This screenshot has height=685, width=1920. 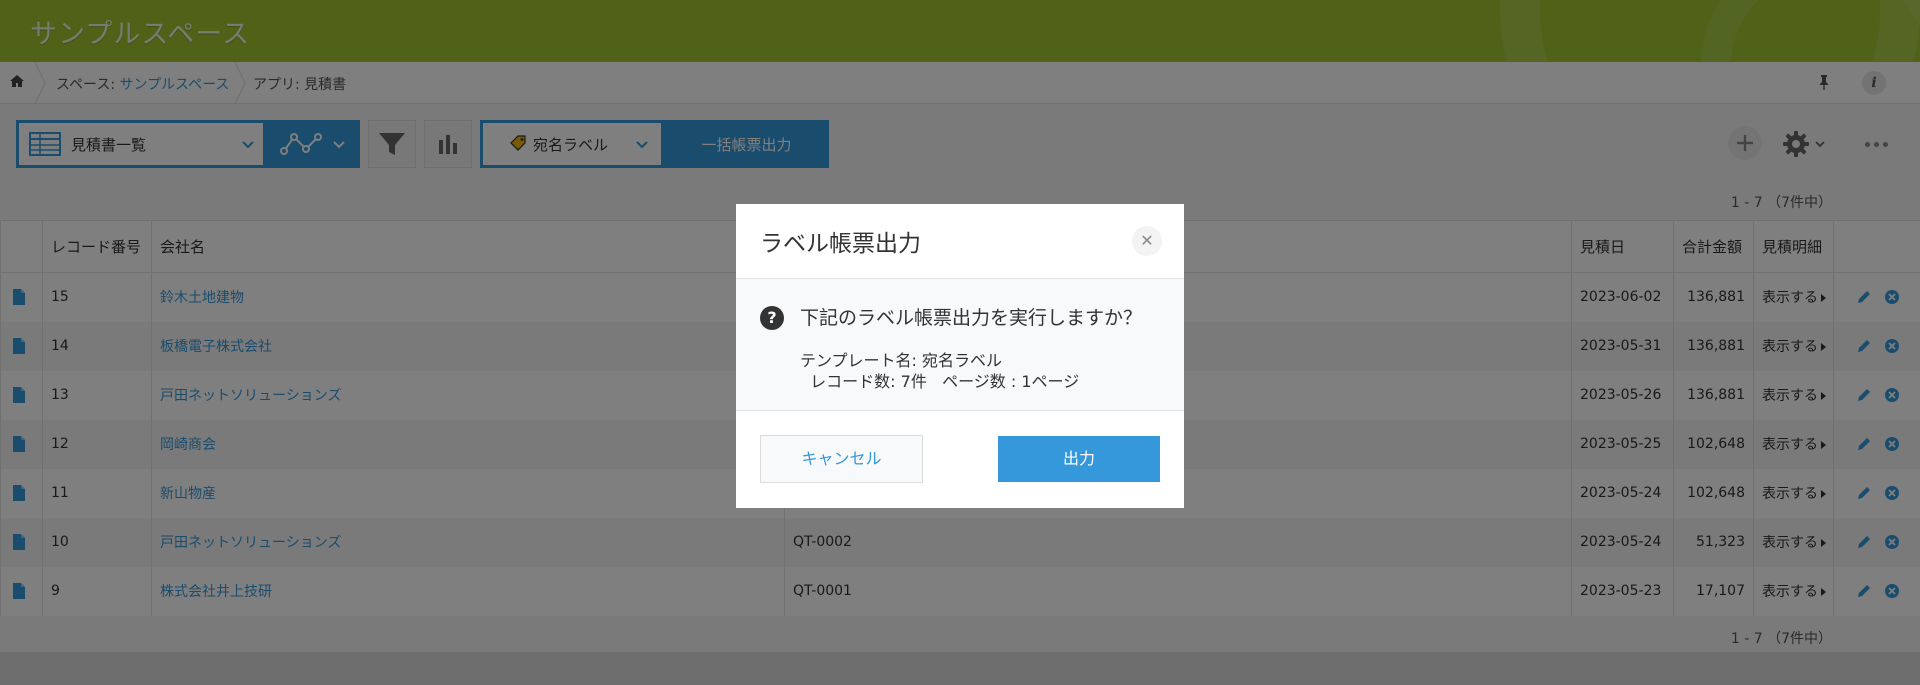 I want to click on question-icon: ?, so click(x=772, y=318).